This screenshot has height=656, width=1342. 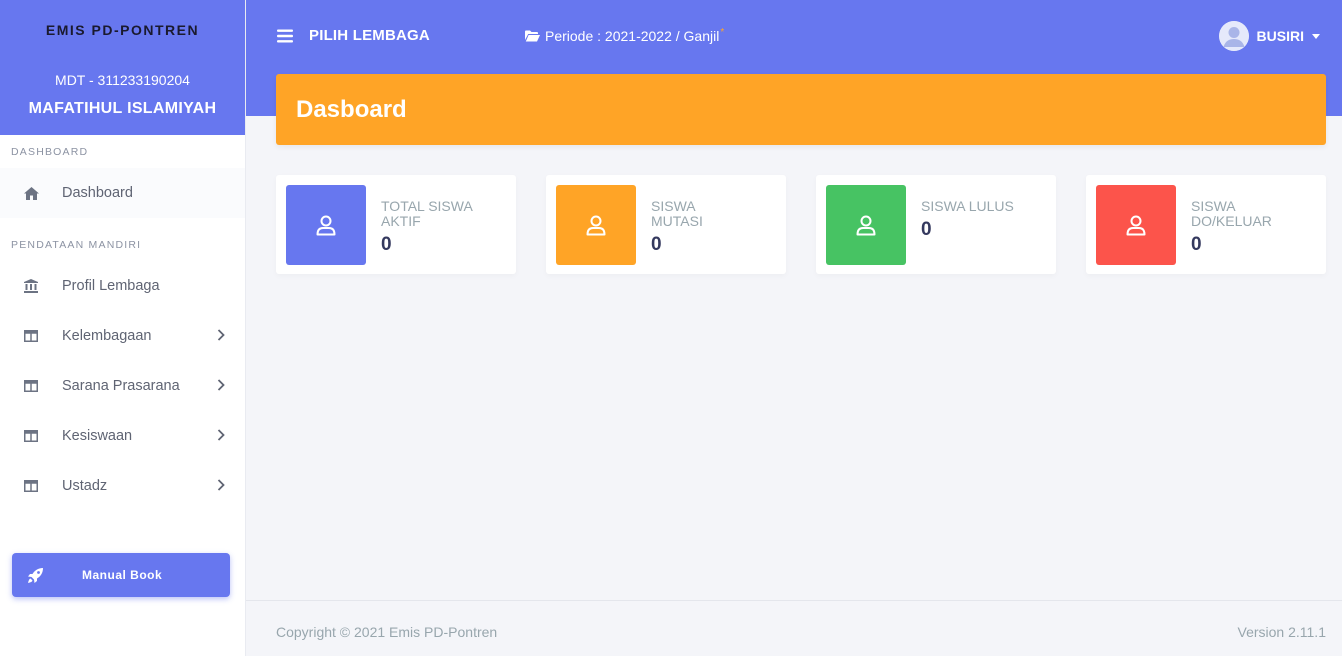 I want to click on sidebar-item-profil-lembaga: Profil Lembaga, so click(x=122, y=286).